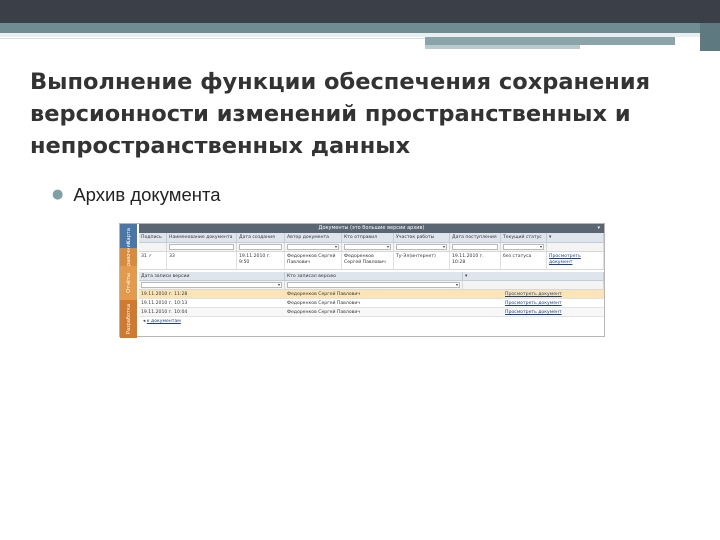 The height and width of the screenshot is (540, 720). Describe the element at coordinates (261, 260) in the screenshot. I see `cell-created: 19.11.2010 г. 9:50` at that location.